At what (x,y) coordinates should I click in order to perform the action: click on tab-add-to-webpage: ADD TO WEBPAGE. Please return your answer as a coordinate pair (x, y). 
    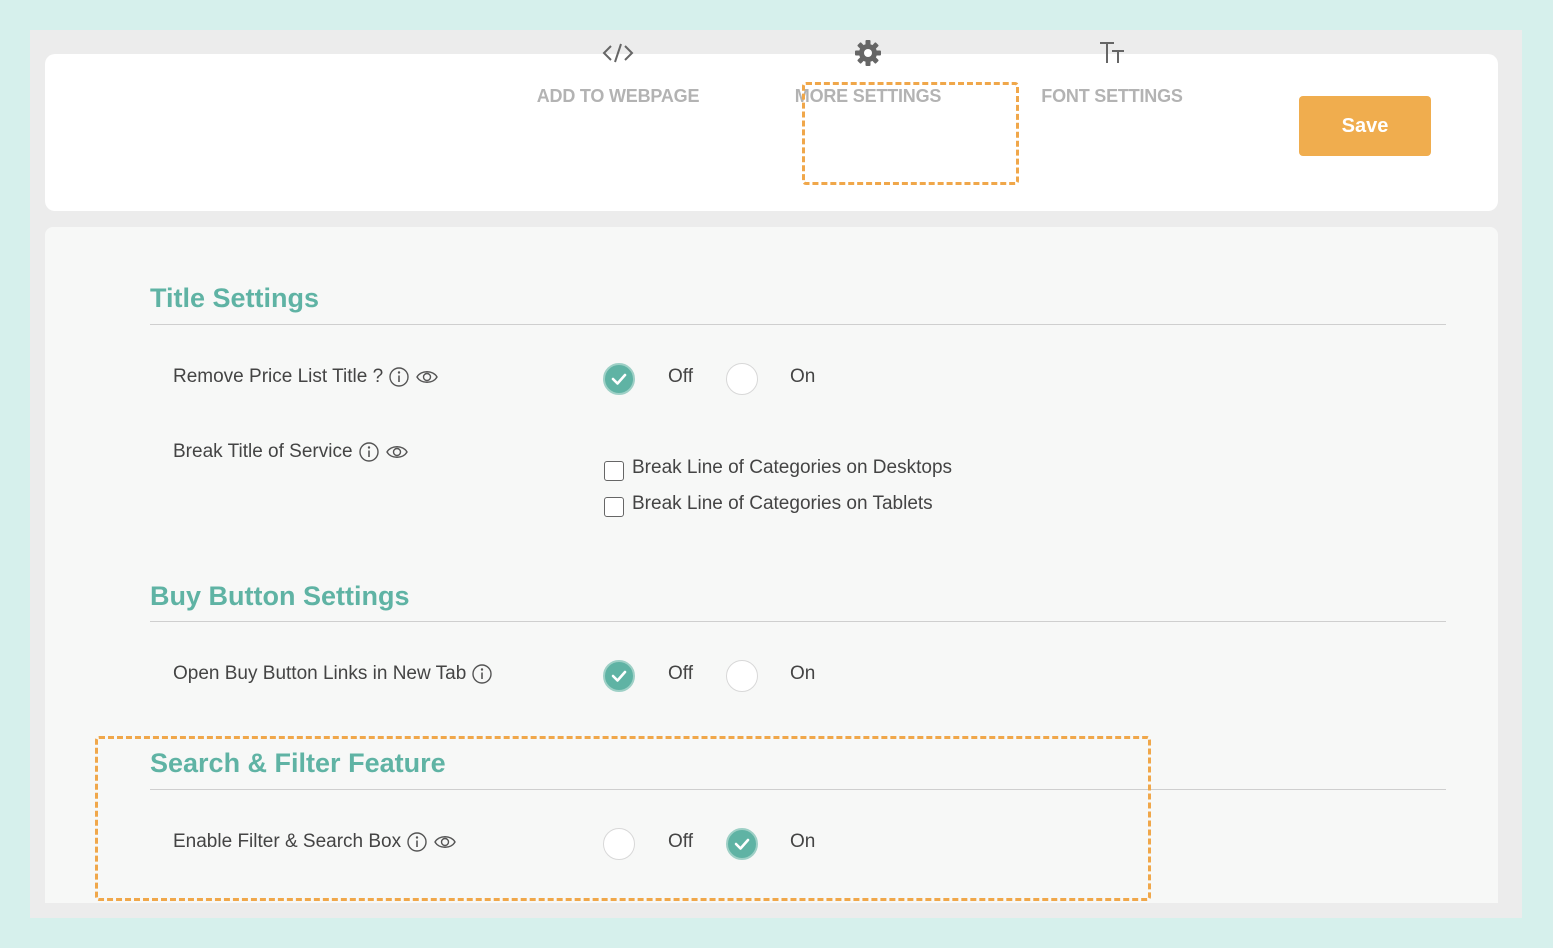
    Looking at the image, I should click on (618, 78).